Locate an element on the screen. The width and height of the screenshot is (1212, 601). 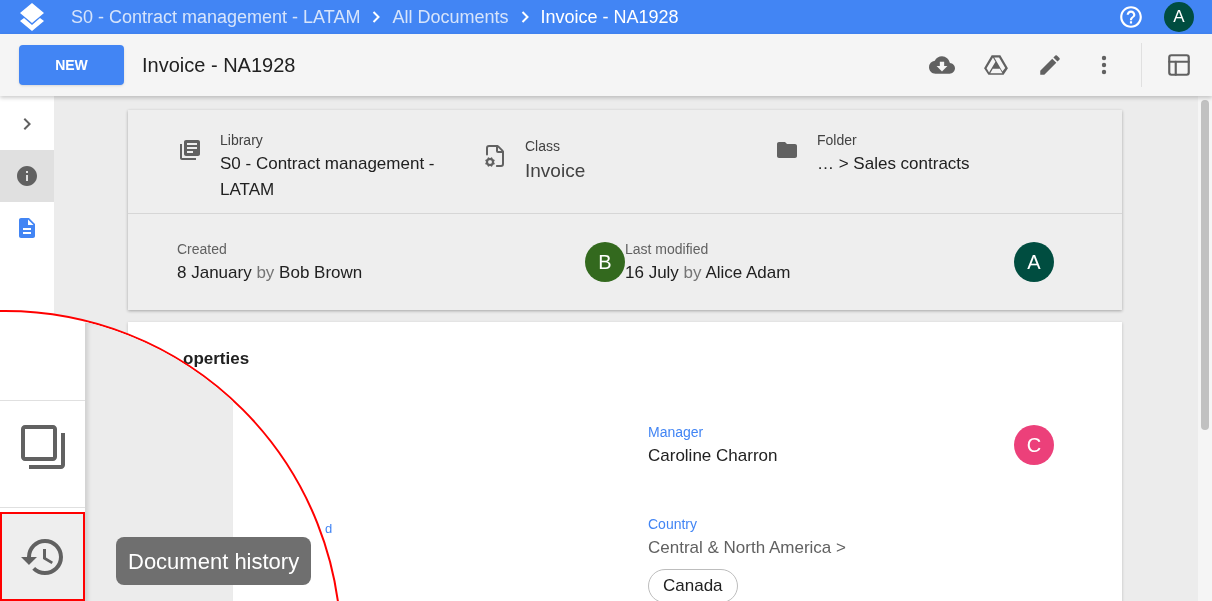
pencil-icon is located at coordinates (1050, 65).